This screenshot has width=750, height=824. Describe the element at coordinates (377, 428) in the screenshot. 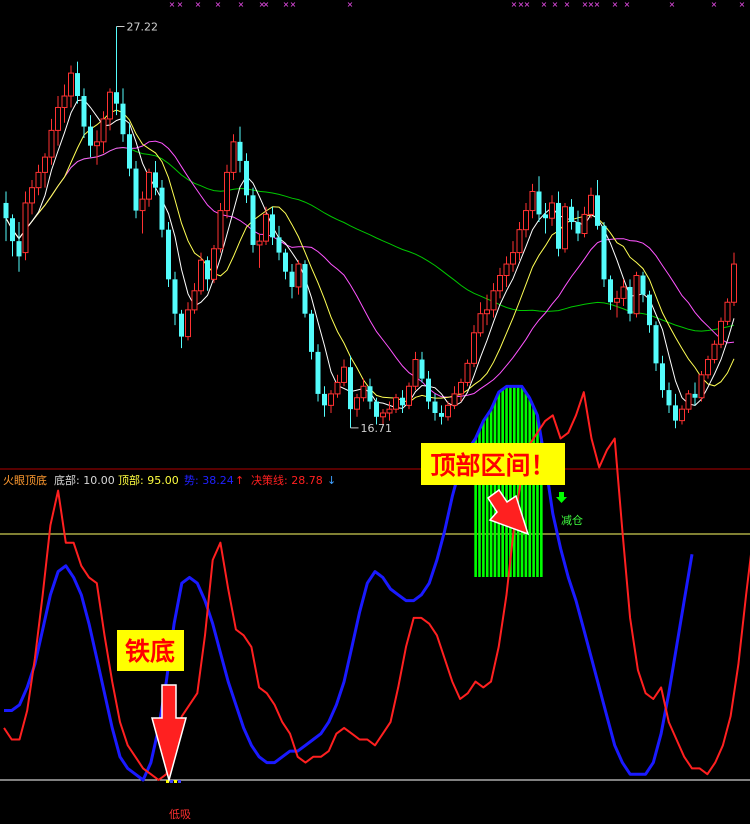

I see `low-price-label: 16.71` at that location.